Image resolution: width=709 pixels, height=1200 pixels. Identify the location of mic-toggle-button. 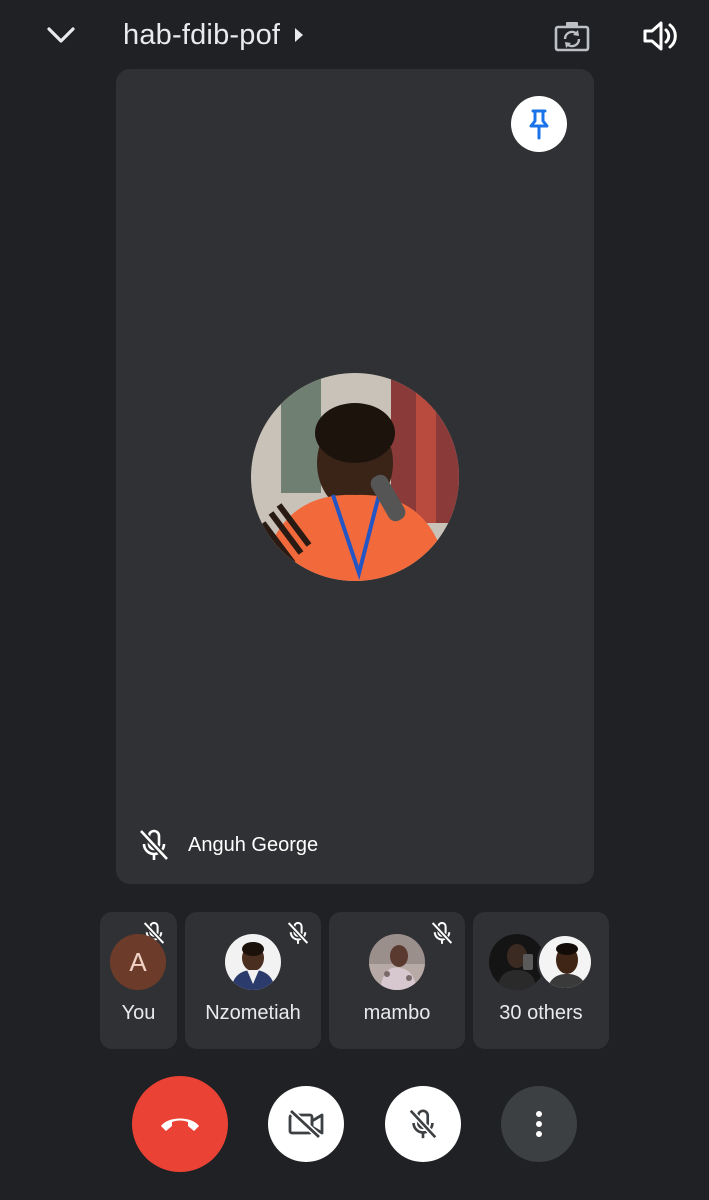
(423, 1124).